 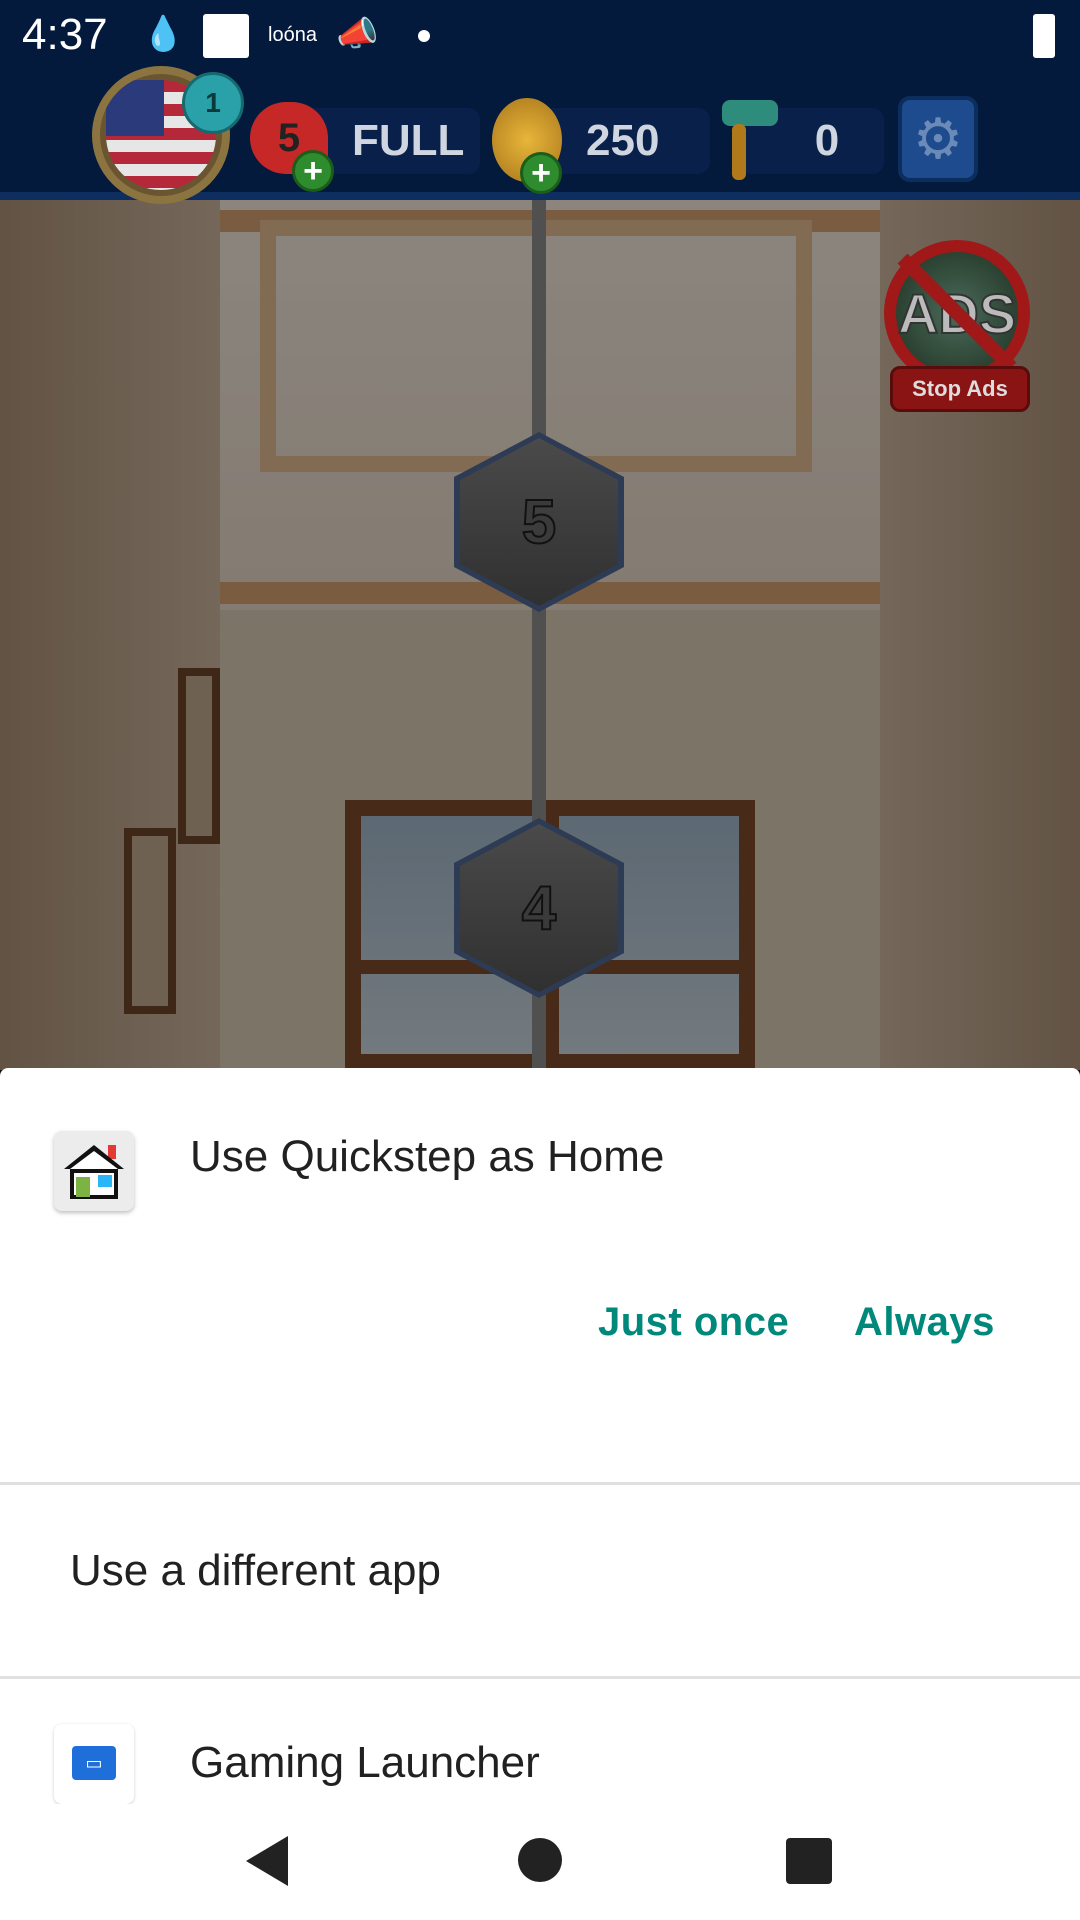 I want to click on navigation-bar, so click(x=540, y=1862).